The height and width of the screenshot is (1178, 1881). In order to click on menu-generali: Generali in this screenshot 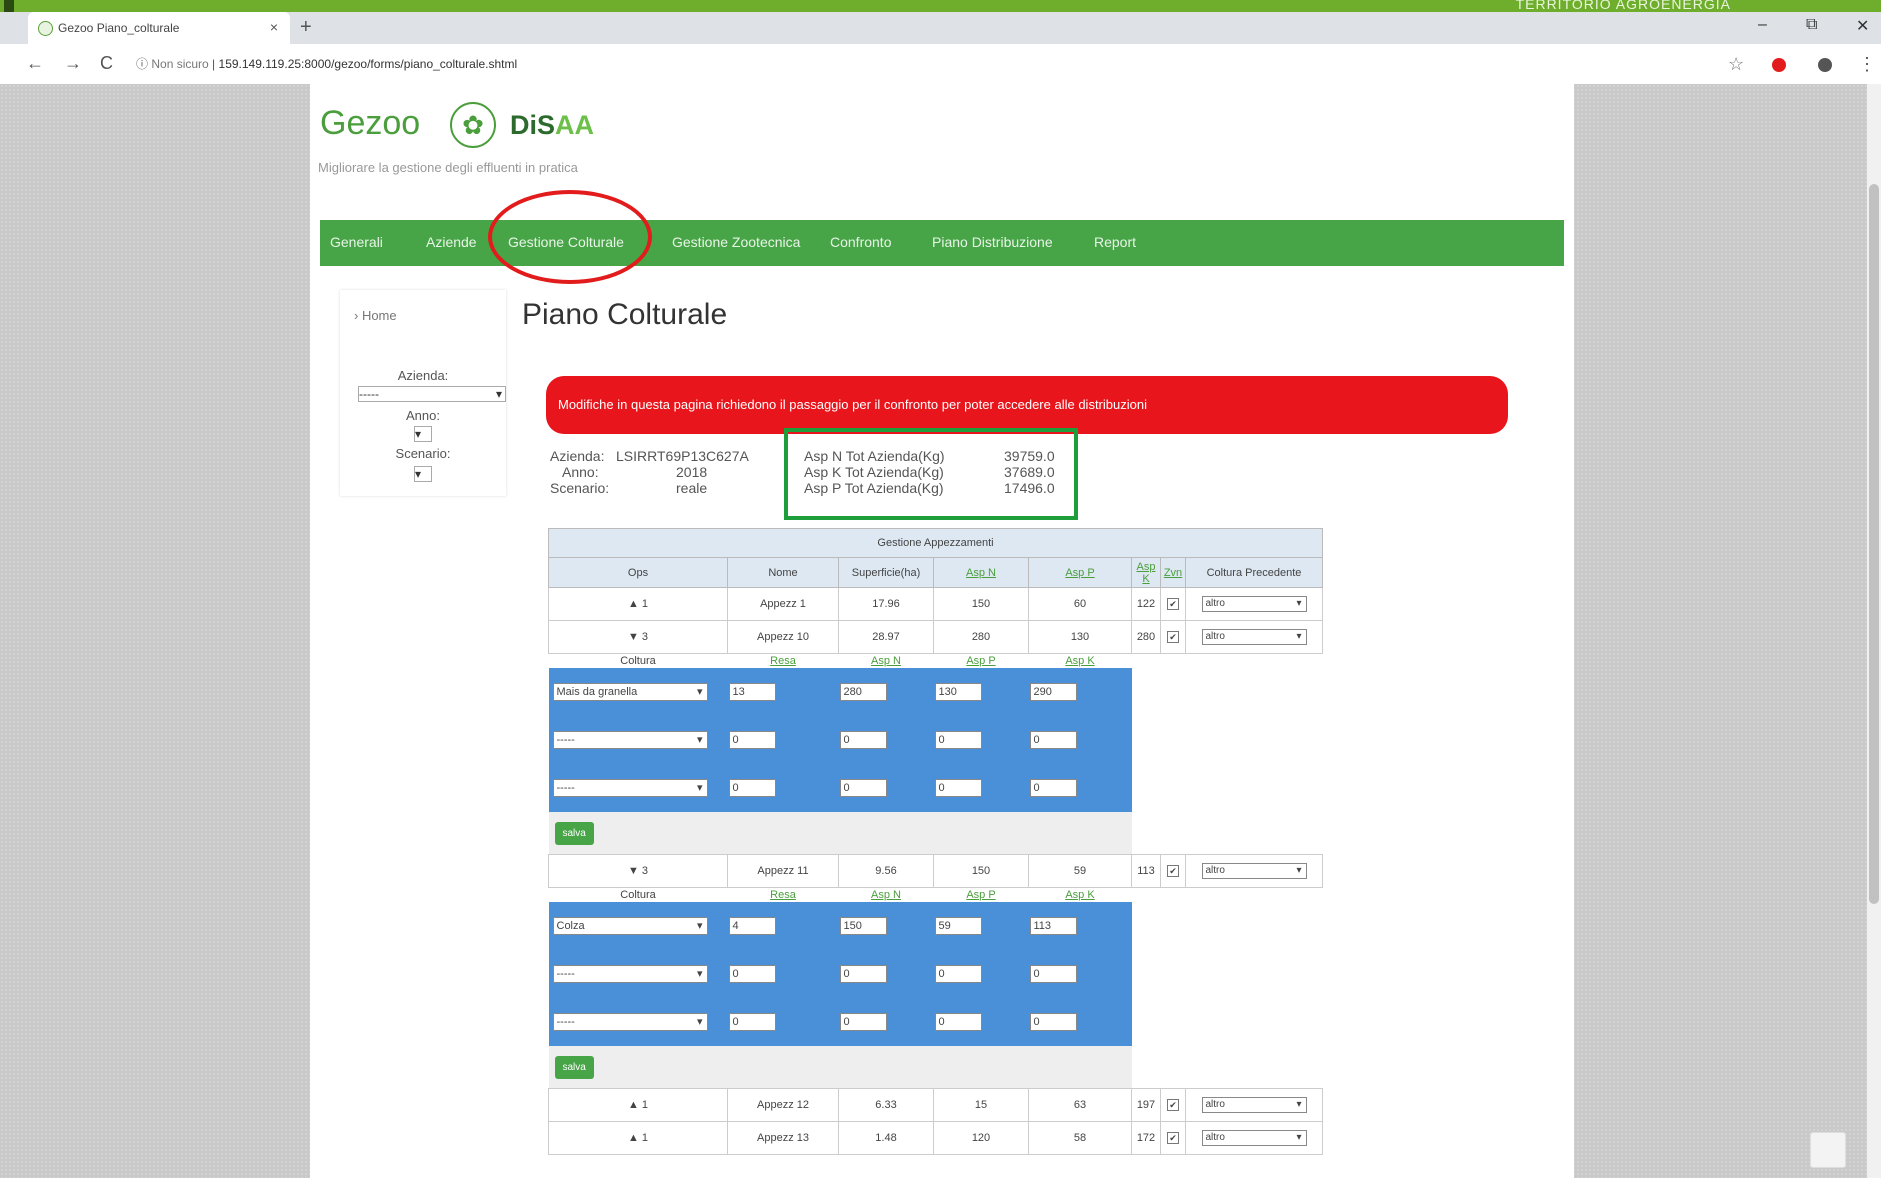, I will do `click(356, 242)`.